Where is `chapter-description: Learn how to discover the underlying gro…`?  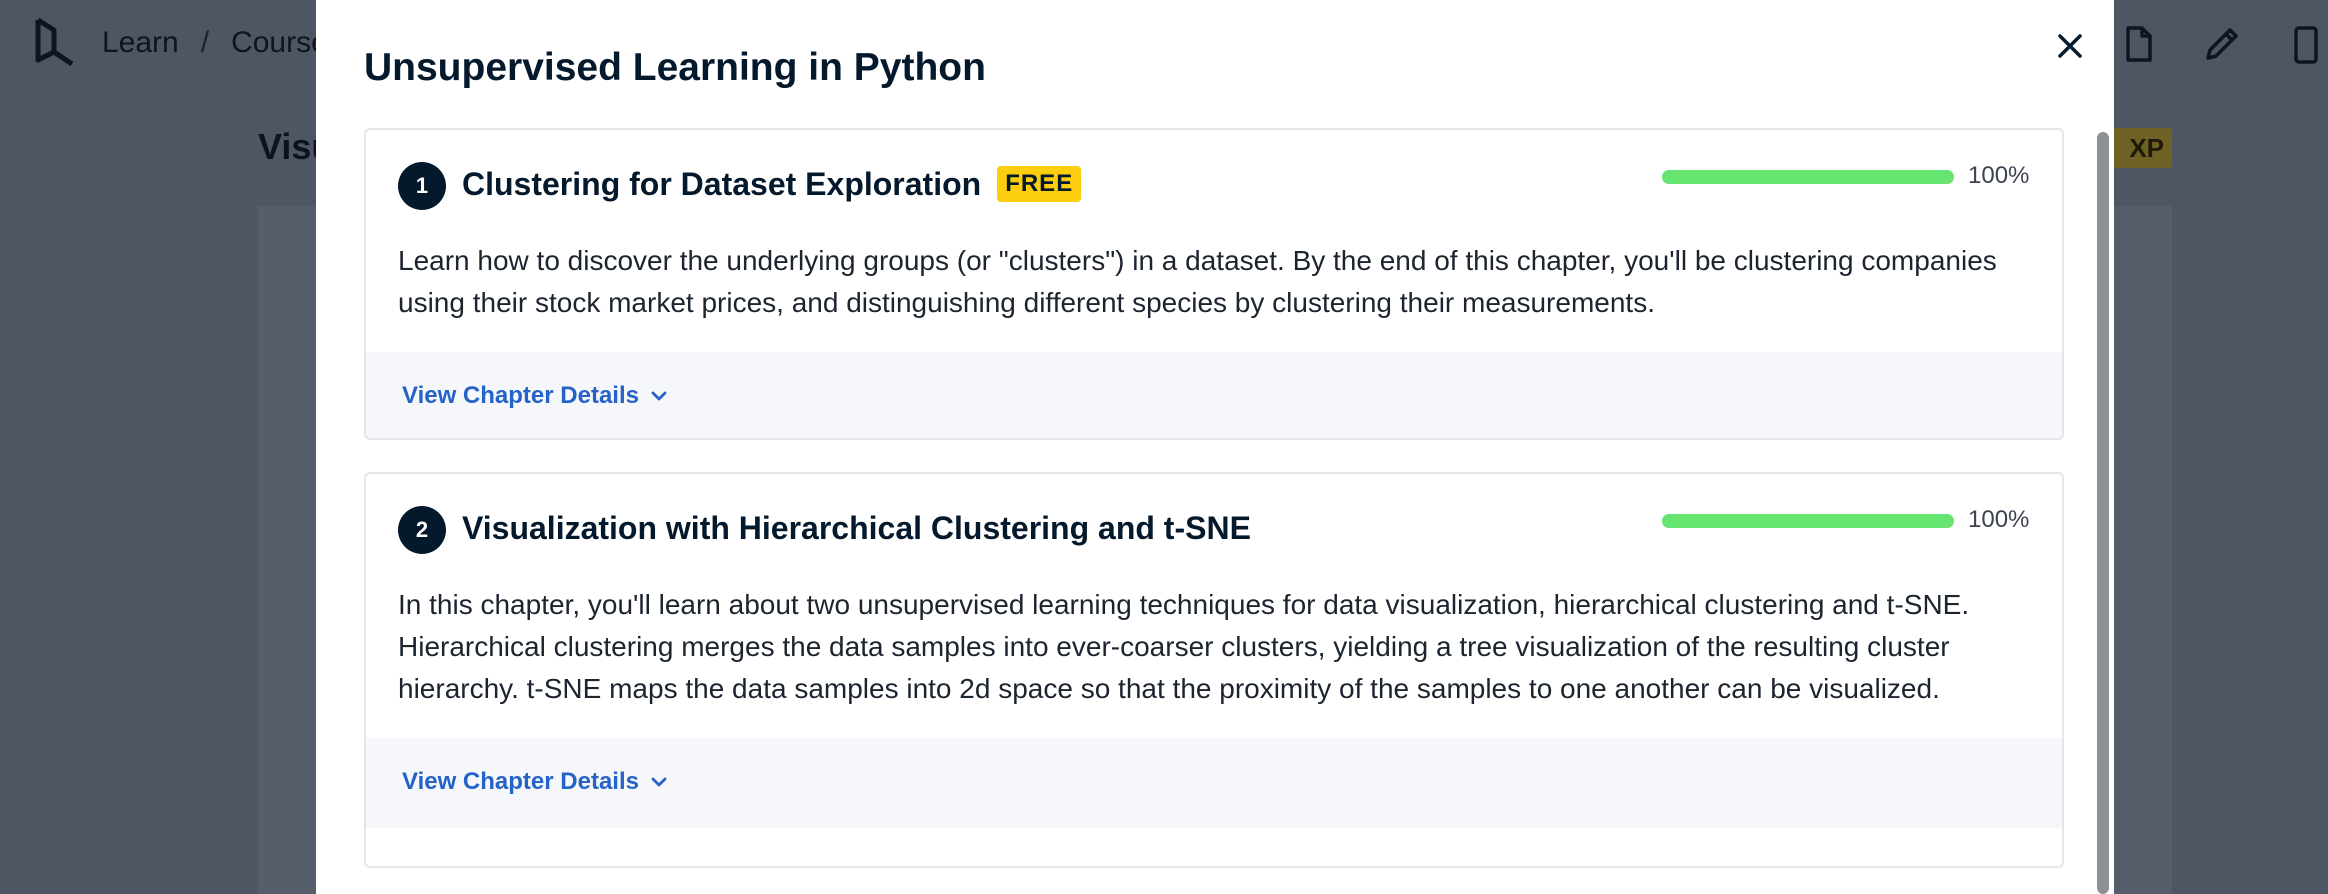 chapter-description: Learn how to discover the underlying gro… is located at coordinates (1197, 281).